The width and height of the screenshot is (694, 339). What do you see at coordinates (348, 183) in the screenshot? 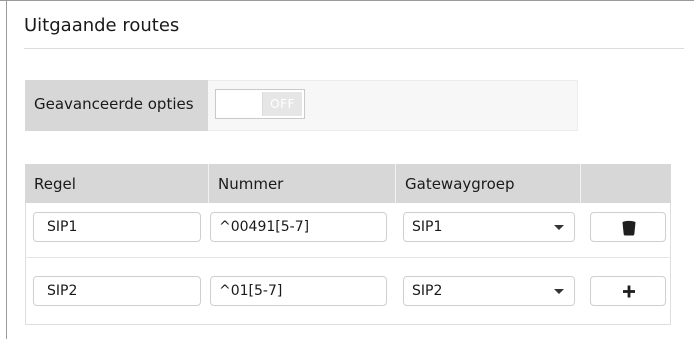
I see `table-header-row` at bounding box center [348, 183].